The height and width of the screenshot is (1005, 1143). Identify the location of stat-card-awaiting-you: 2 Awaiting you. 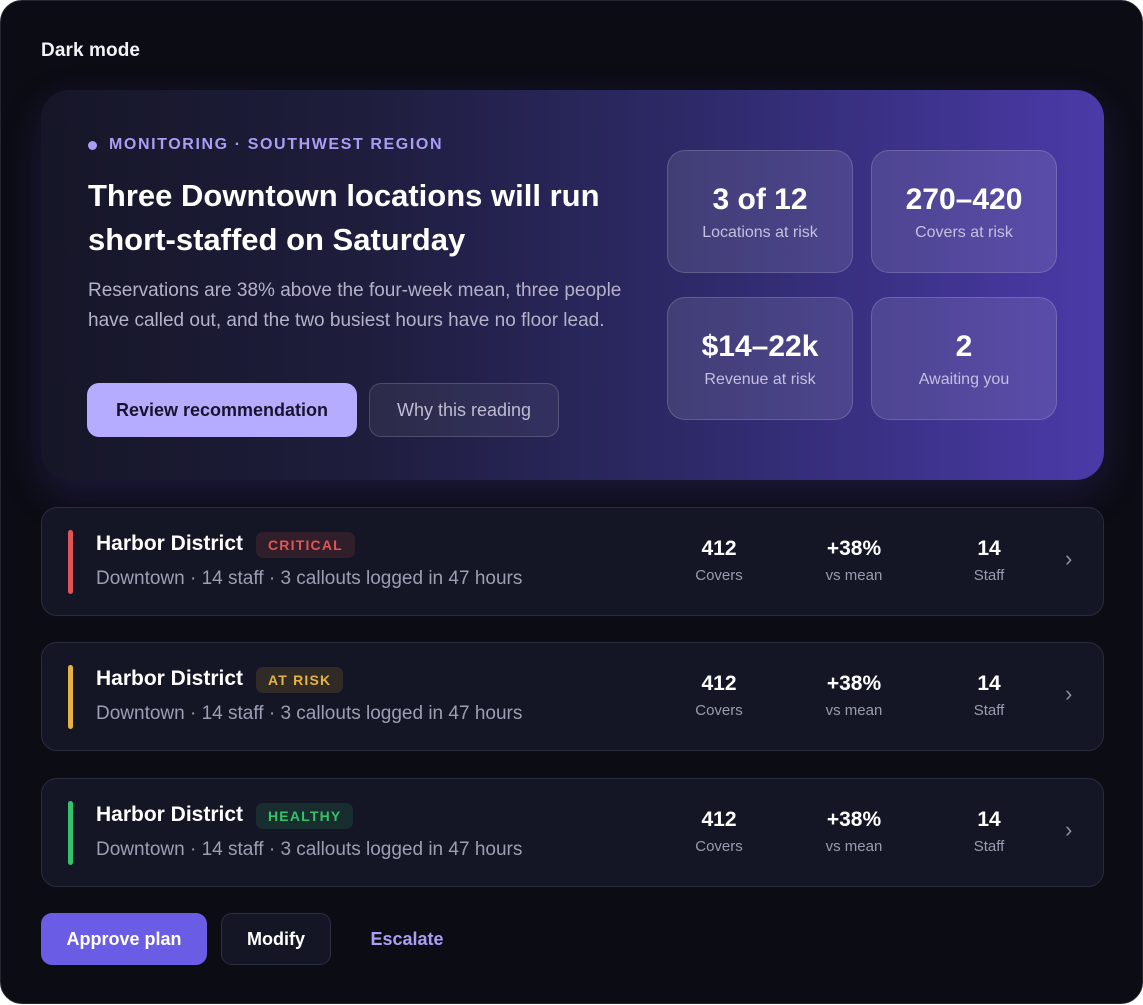
(964, 358).